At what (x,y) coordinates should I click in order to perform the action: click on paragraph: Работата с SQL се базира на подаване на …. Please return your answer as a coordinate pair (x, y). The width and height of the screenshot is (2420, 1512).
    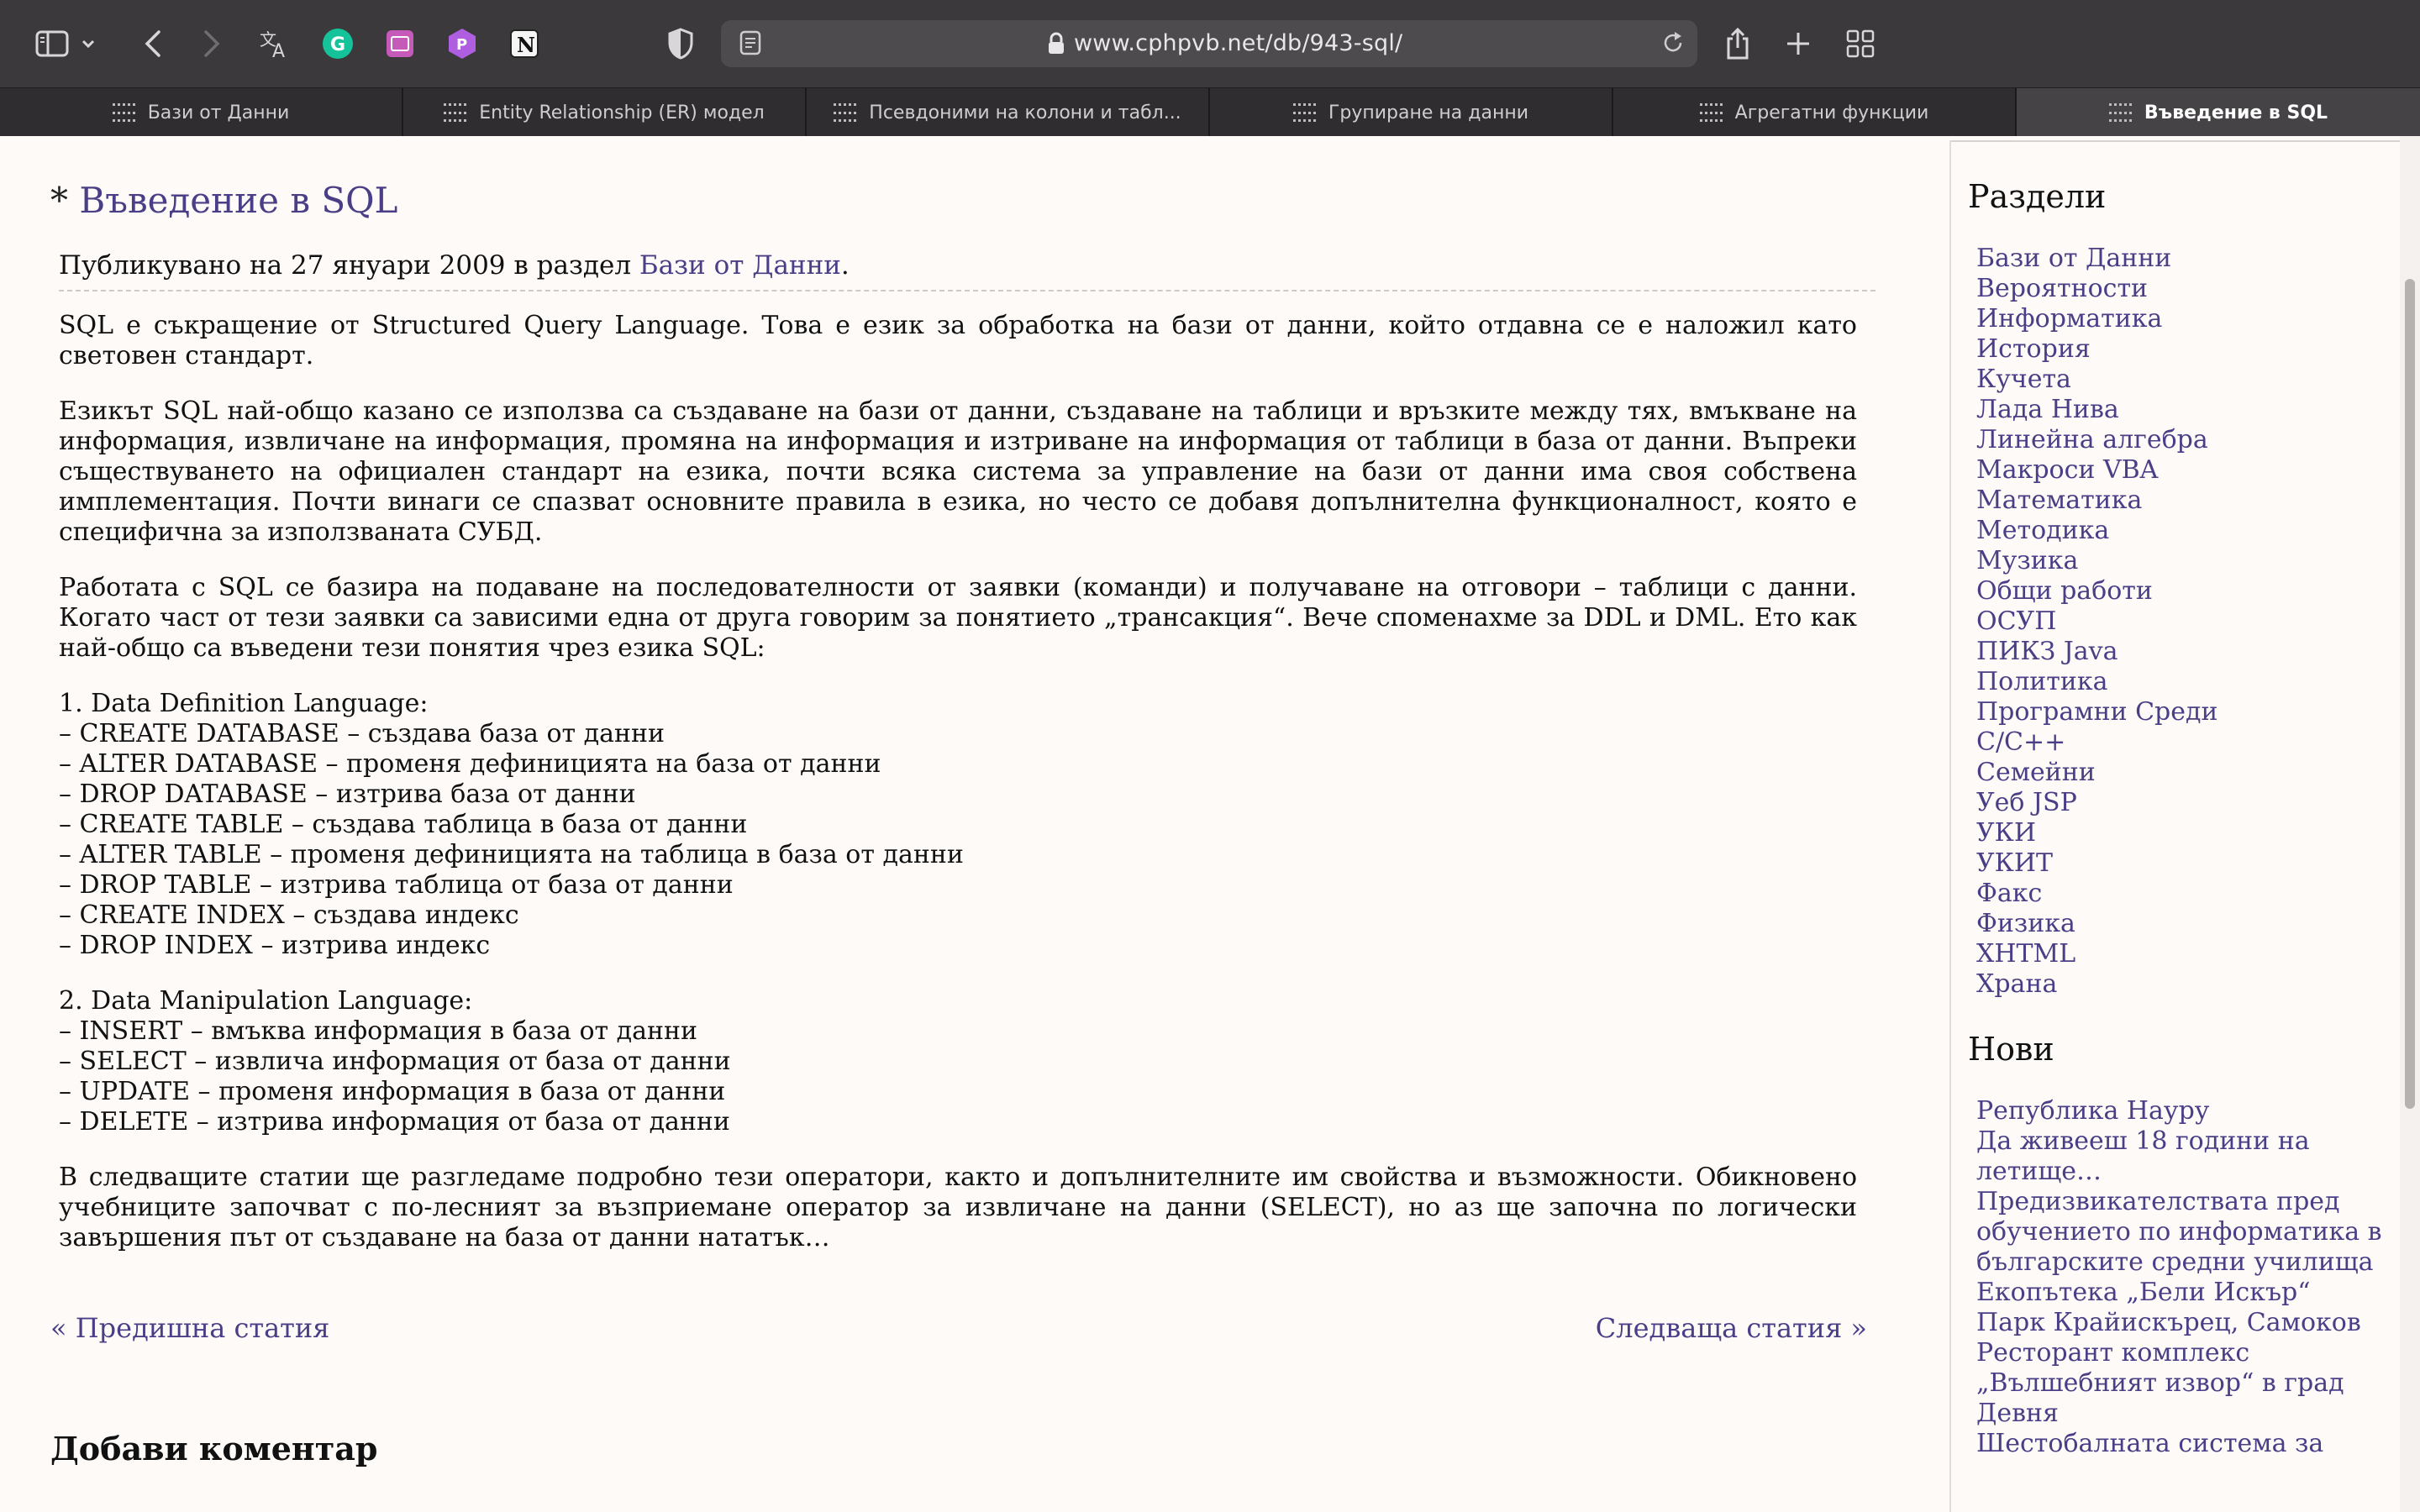
    Looking at the image, I should click on (958, 618).